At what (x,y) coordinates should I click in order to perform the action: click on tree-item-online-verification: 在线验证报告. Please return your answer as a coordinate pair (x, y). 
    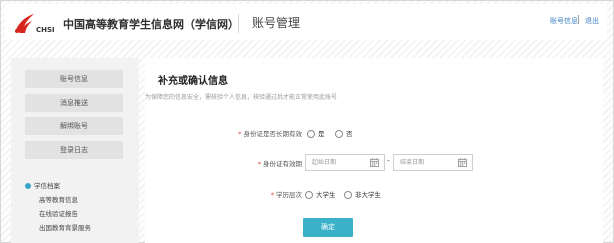
    Looking at the image, I should click on (58, 213).